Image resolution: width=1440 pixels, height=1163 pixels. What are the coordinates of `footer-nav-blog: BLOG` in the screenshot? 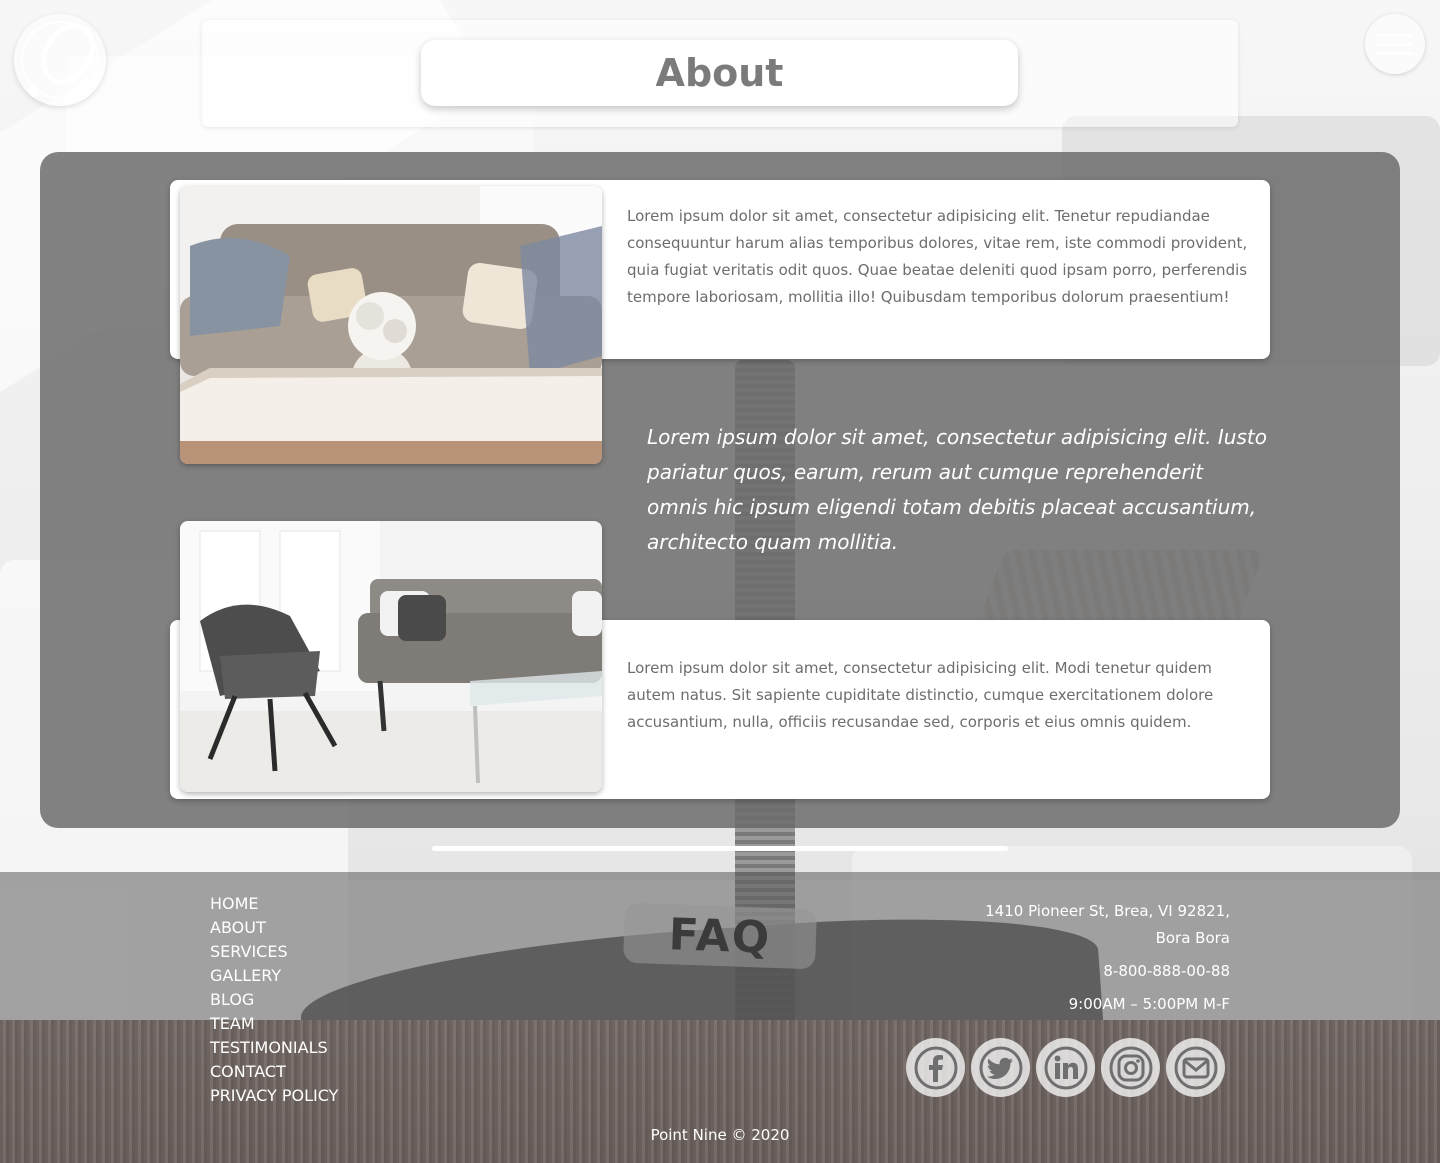 It's located at (274, 1000).